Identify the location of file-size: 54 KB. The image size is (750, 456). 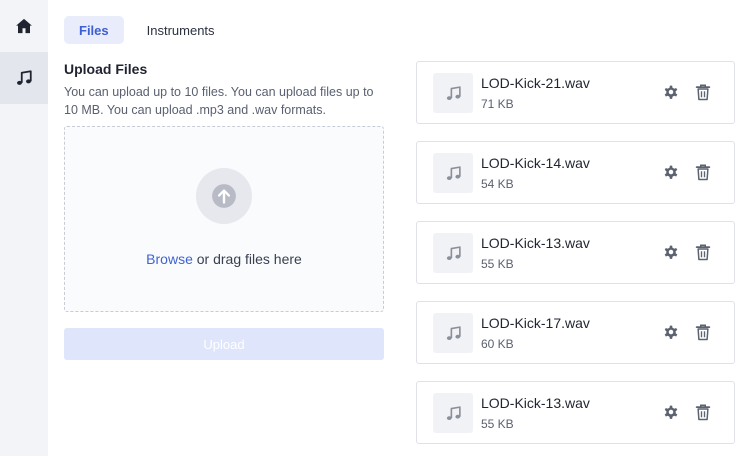
(497, 184).